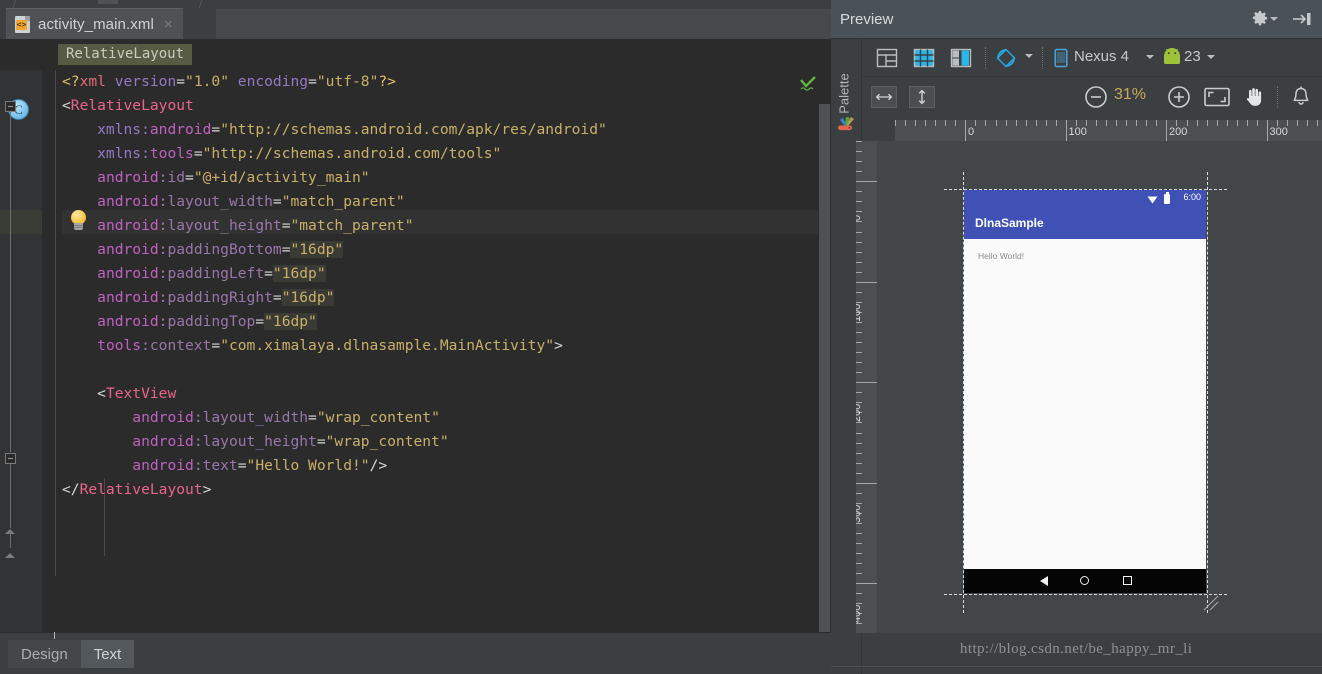  What do you see at coordinates (44, 654) in the screenshot?
I see `tab-design: Design` at bounding box center [44, 654].